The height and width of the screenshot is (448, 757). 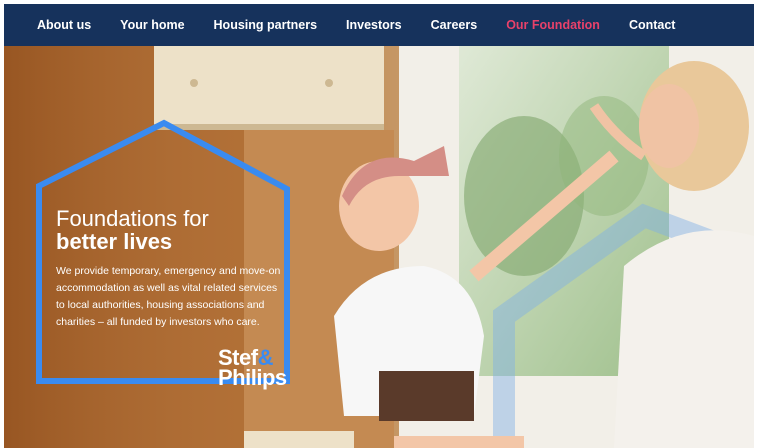 I want to click on nav-item-our-foundation: Our Foundation, so click(x=553, y=25).